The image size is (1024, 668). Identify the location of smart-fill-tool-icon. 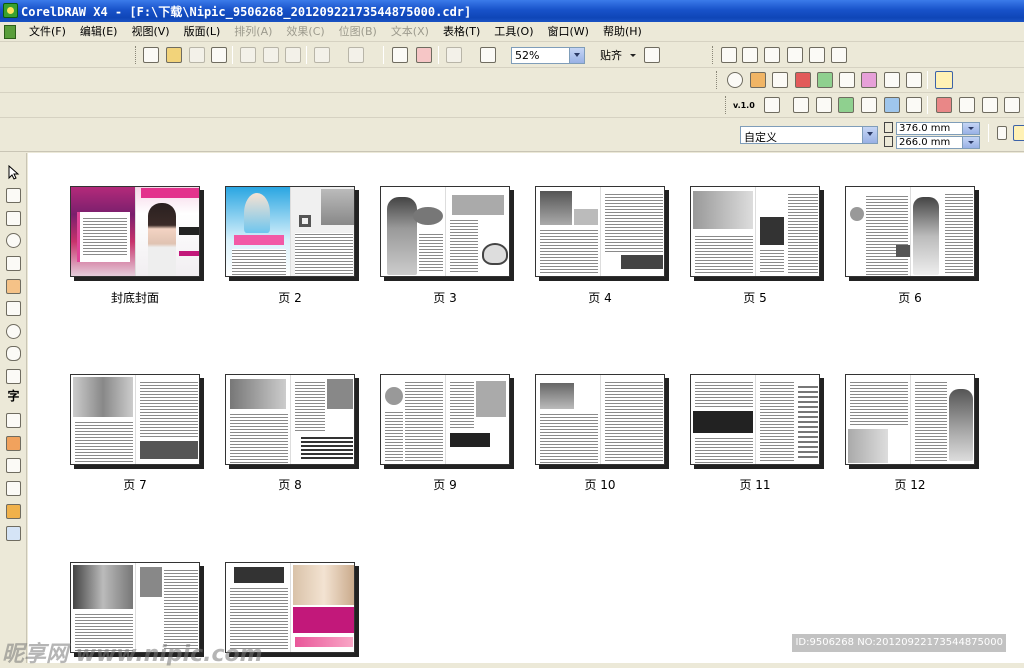
(13, 286).